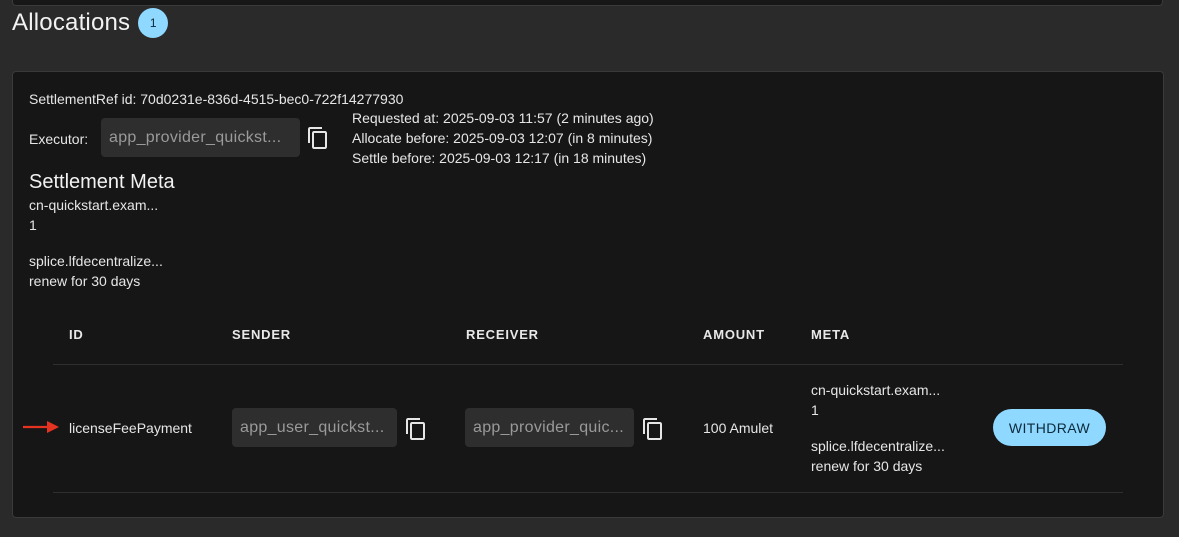  I want to click on column-header-sender: SENDER, so click(261, 334).